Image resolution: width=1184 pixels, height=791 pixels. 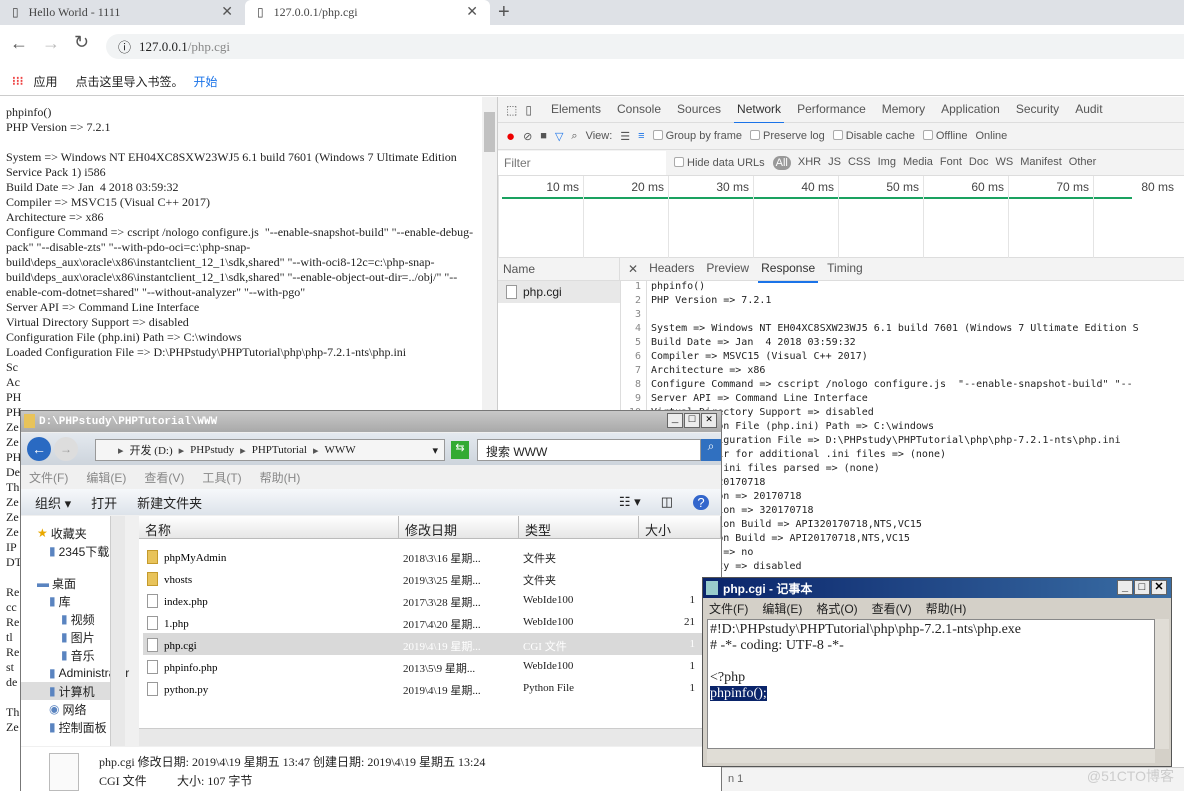 What do you see at coordinates (699, 110) in the screenshot?
I see `tab-sources: Sources` at bounding box center [699, 110].